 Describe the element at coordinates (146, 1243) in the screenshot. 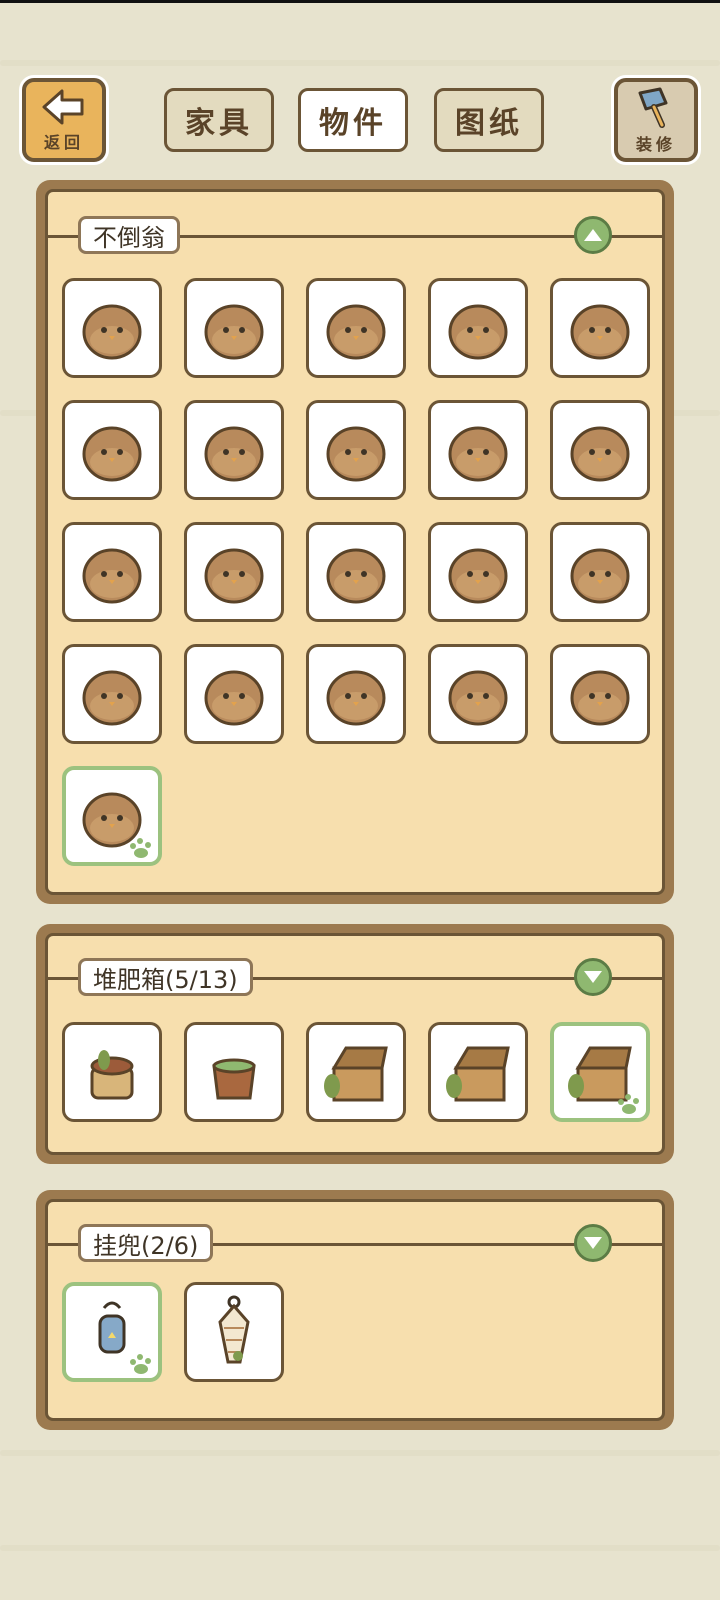

I see `section-title: 挂兜(2/6)` at that location.